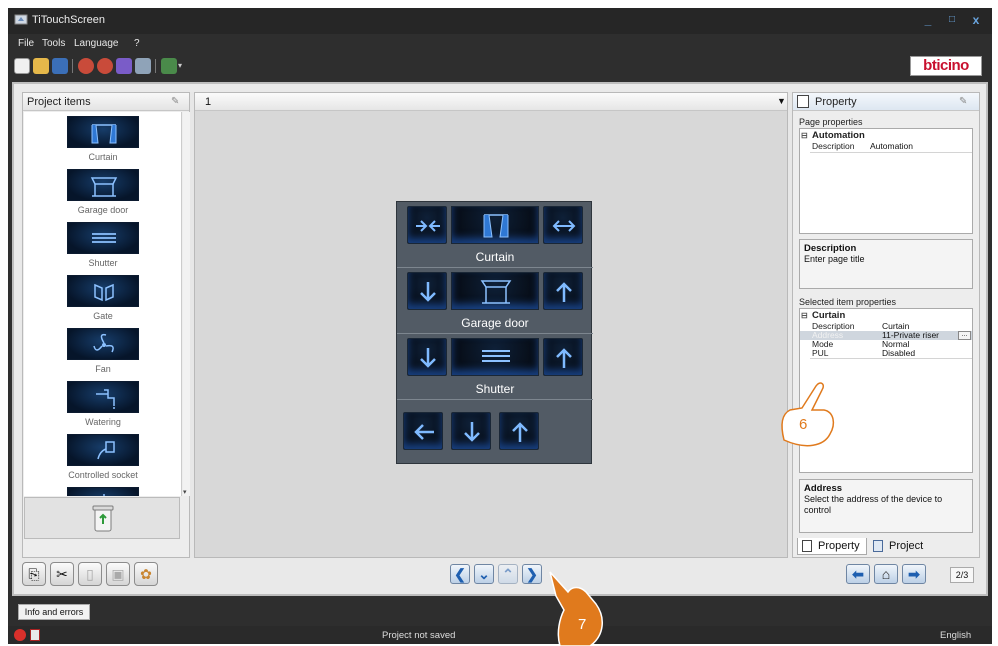  I want to click on trash-icon, so click(103, 518).